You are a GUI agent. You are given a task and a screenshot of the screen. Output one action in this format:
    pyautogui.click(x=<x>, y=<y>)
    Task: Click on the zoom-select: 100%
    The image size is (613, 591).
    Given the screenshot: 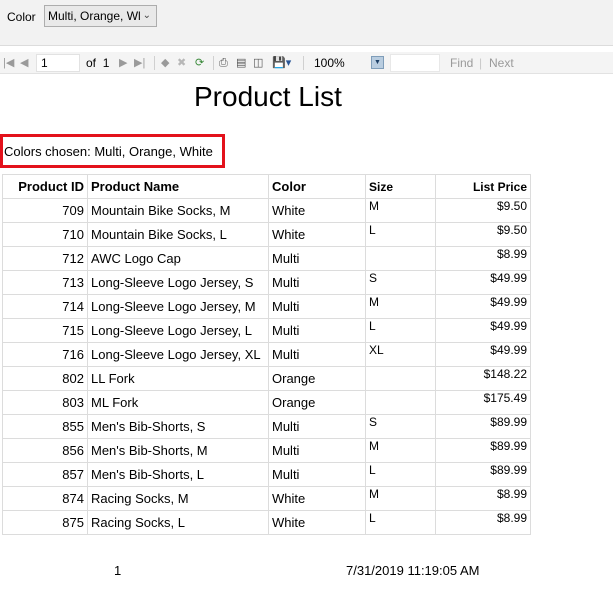 What is the action you would take?
    pyautogui.click(x=338, y=63)
    